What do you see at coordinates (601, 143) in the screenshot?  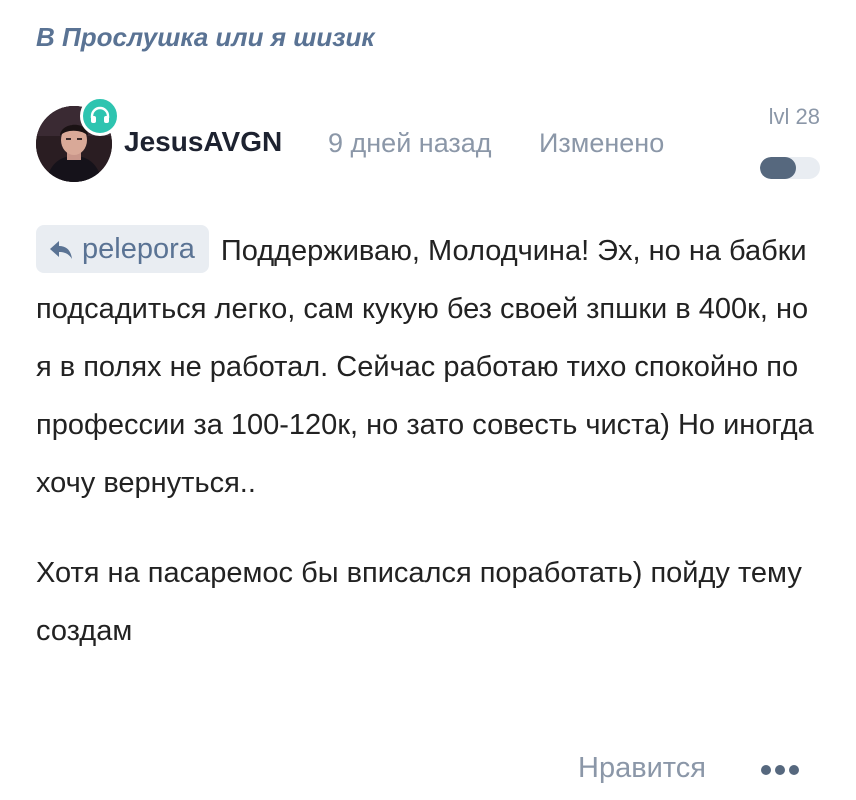 I see `edited-label: Изменено` at bounding box center [601, 143].